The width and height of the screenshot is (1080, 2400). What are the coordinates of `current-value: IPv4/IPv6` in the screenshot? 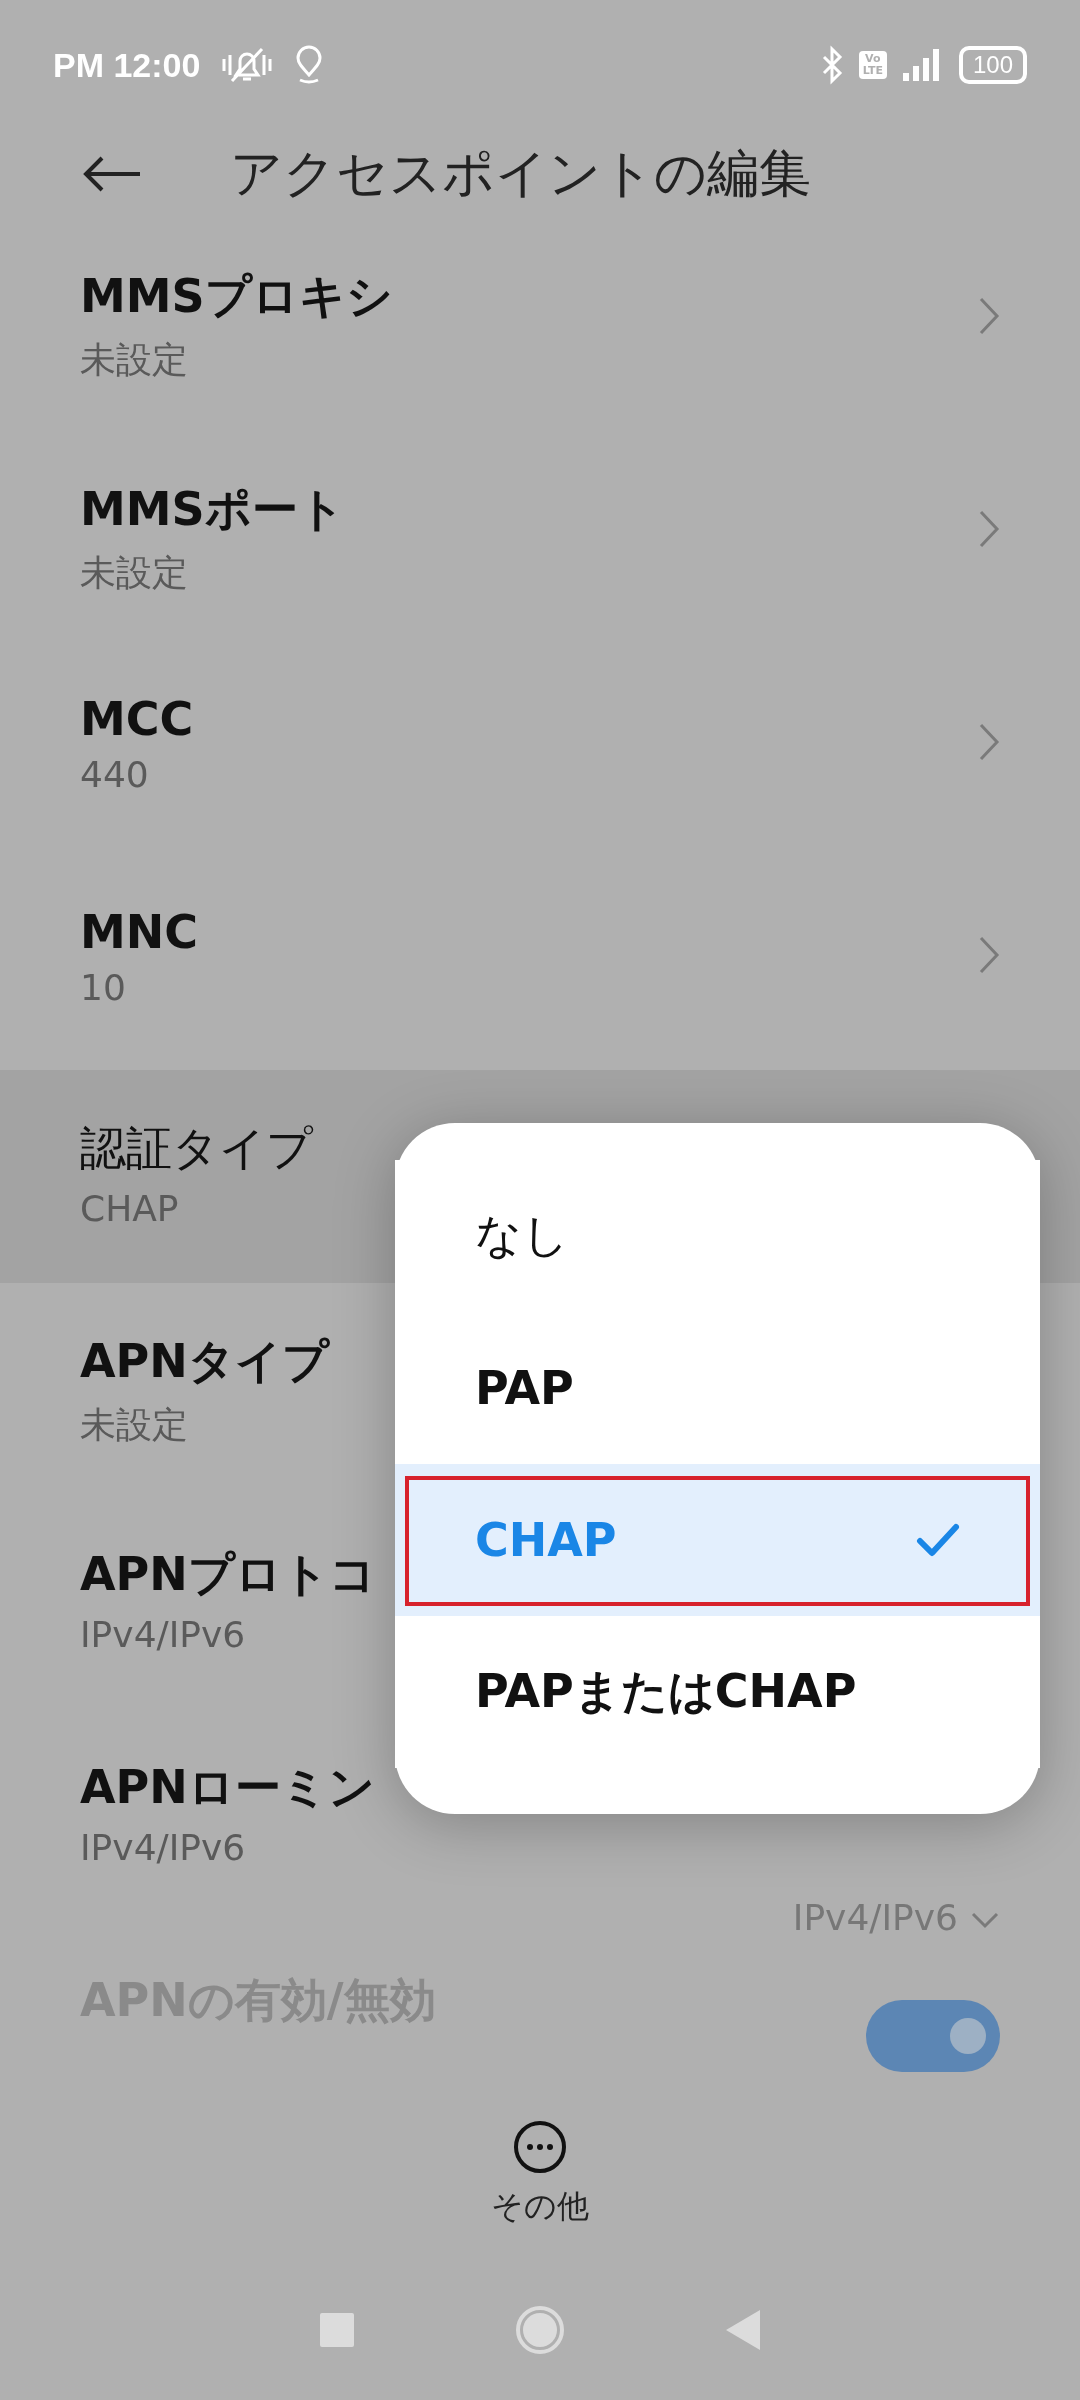 It's located at (875, 1917).